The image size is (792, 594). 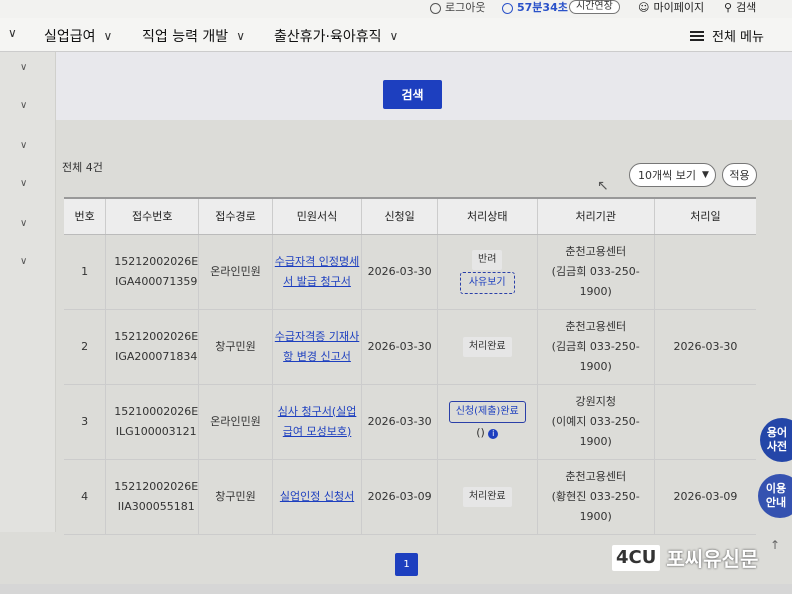 What do you see at coordinates (667, 175) in the screenshot?
I see `page-size-value: 10개씩 보기` at bounding box center [667, 175].